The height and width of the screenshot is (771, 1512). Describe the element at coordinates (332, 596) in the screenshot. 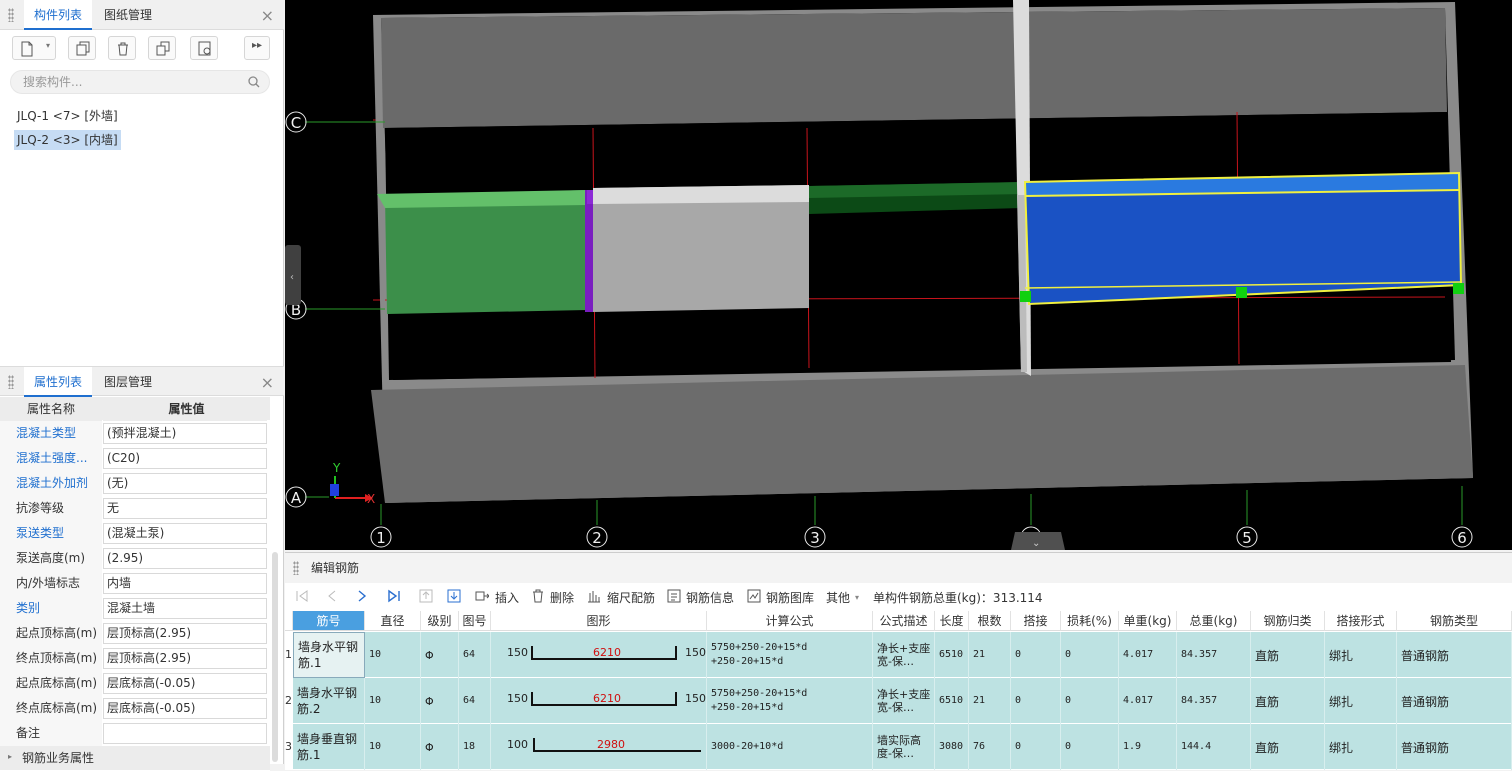

I see `previous-record-icon` at that location.